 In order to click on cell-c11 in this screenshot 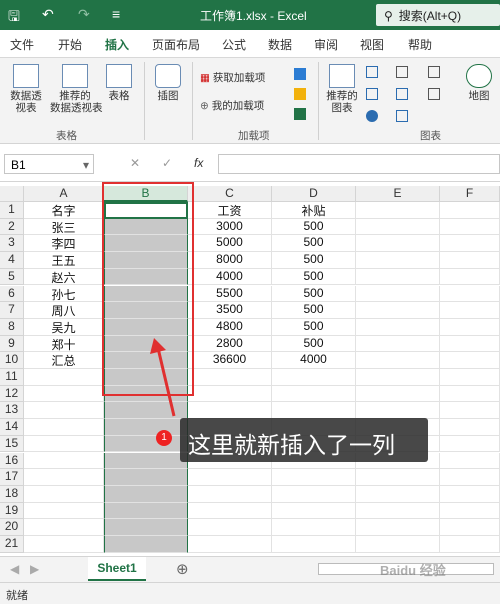, I will do `click(230, 377)`.